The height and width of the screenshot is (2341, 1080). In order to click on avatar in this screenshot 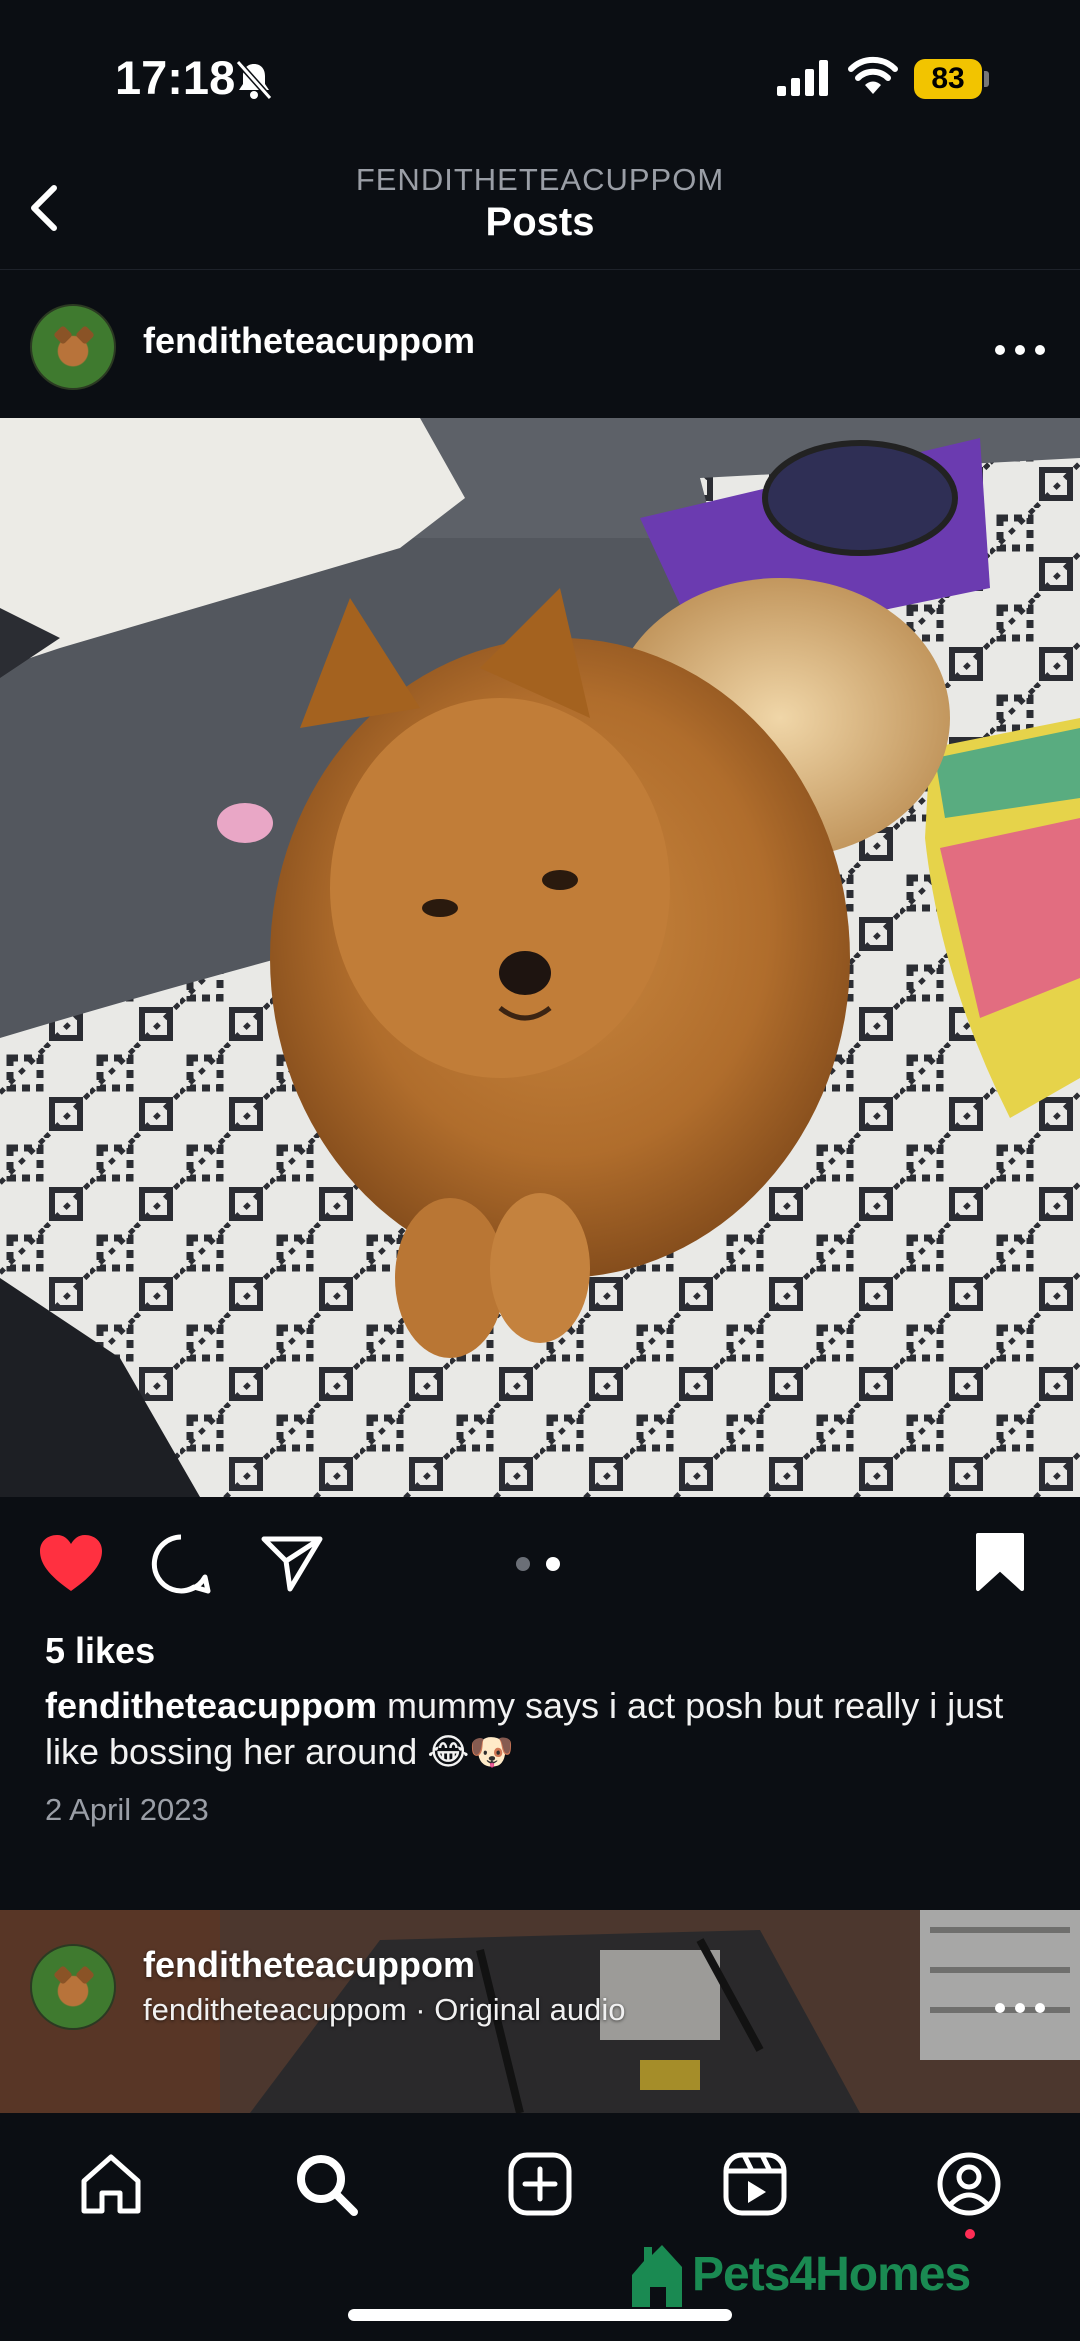, I will do `click(73, 347)`.